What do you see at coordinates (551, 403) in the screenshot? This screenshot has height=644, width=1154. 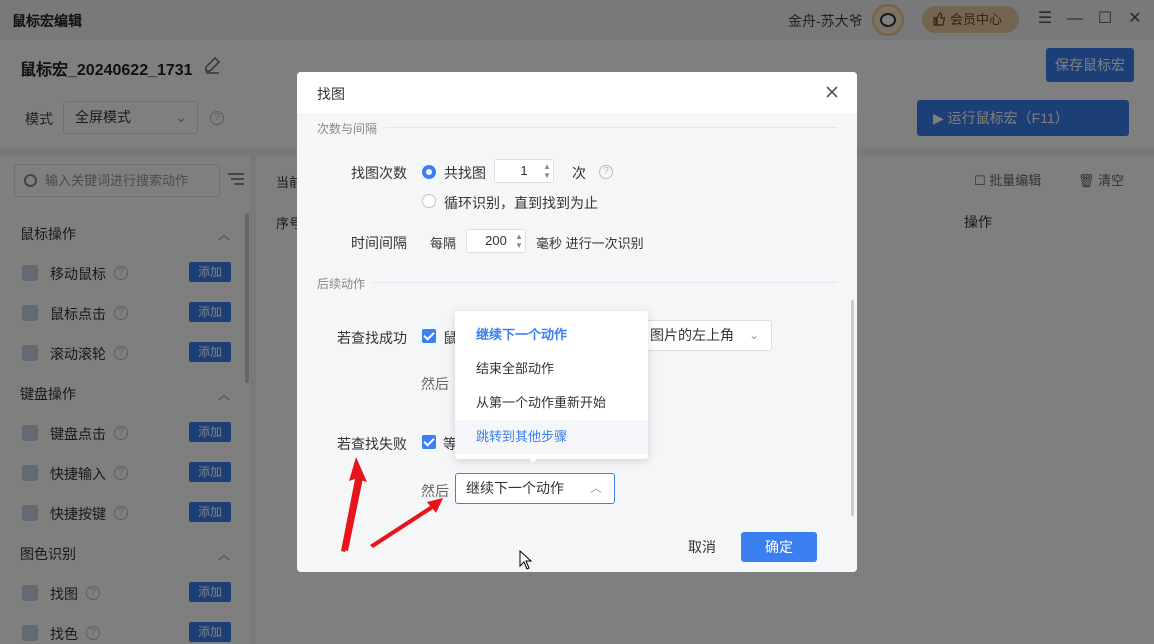 I see `option-restart-first: 从第一个动作重新开始` at bounding box center [551, 403].